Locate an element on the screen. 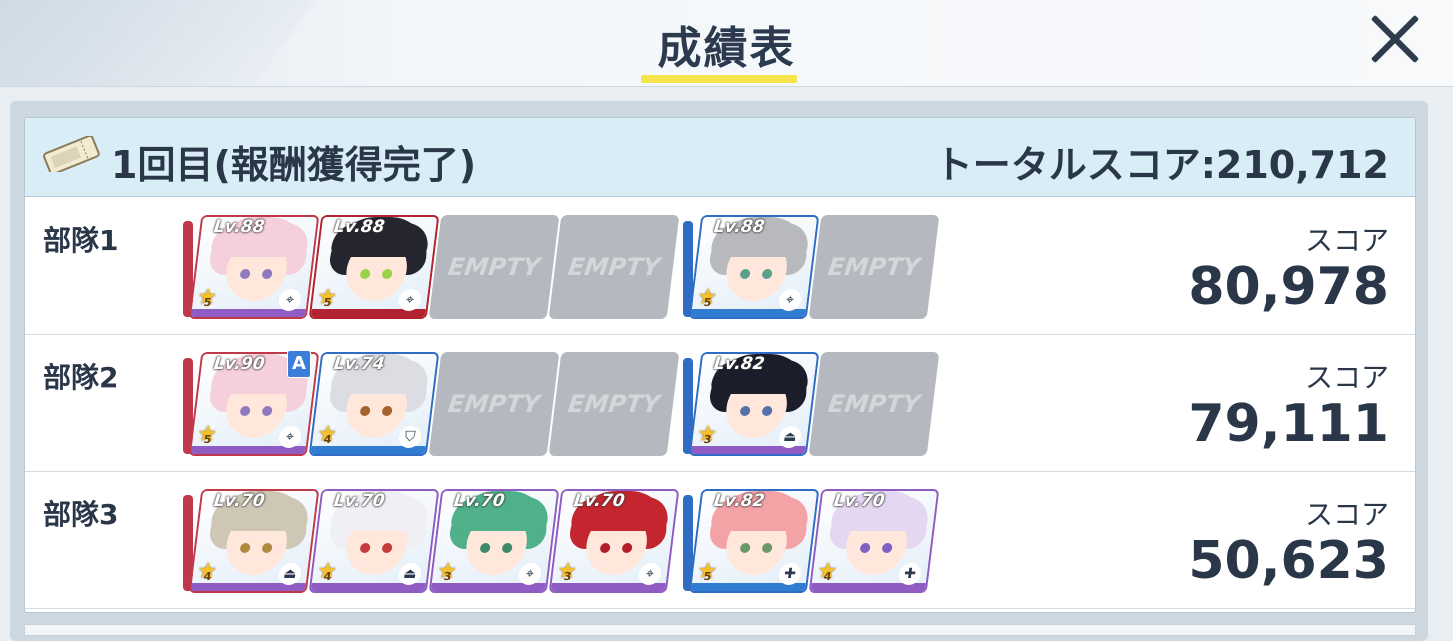 The width and height of the screenshot is (1453, 641). team-label: 部隊1 is located at coordinates (81, 240).